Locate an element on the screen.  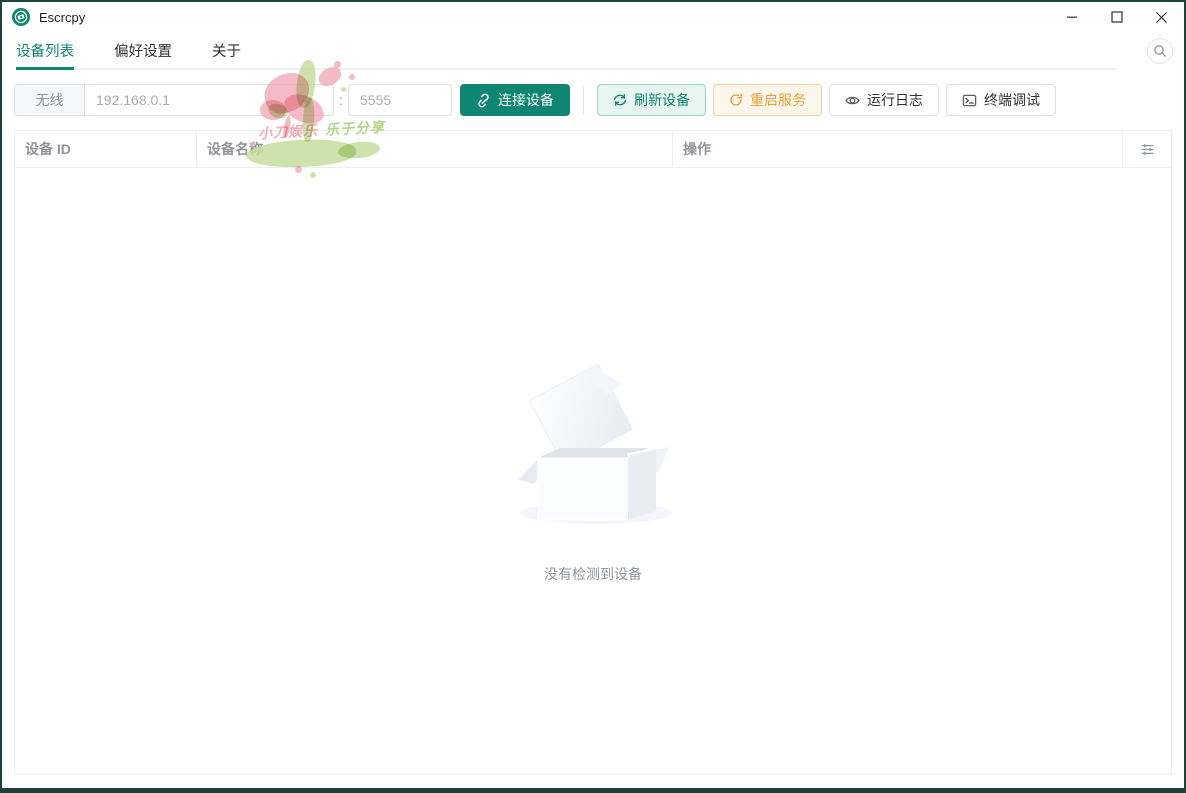
column-header-settings is located at coordinates (1147, 149).